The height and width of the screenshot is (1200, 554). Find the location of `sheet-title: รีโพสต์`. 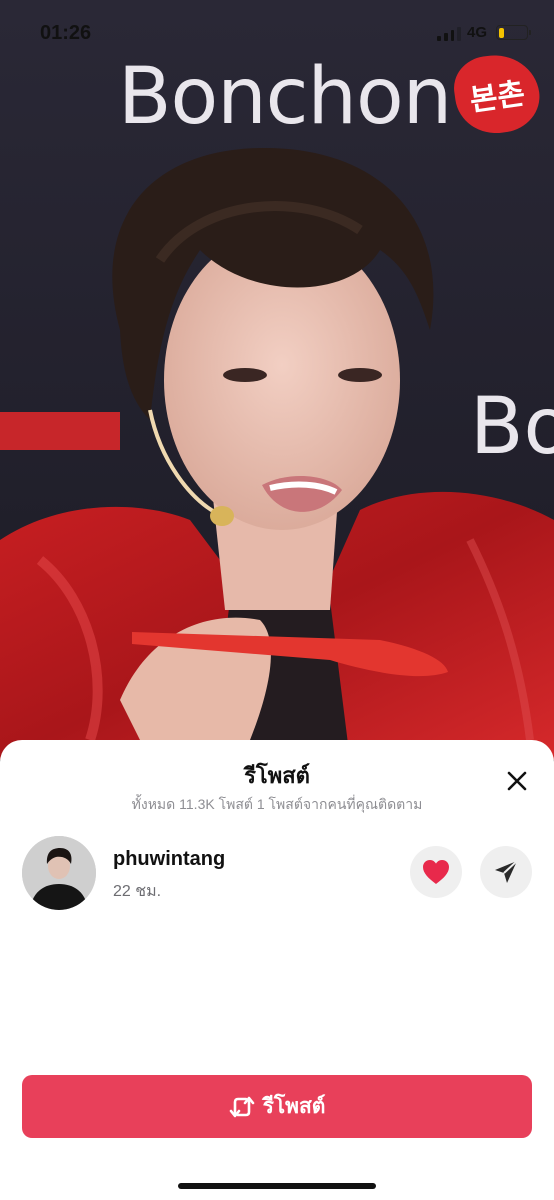

sheet-title: รีโพสต์ is located at coordinates (277, 775).